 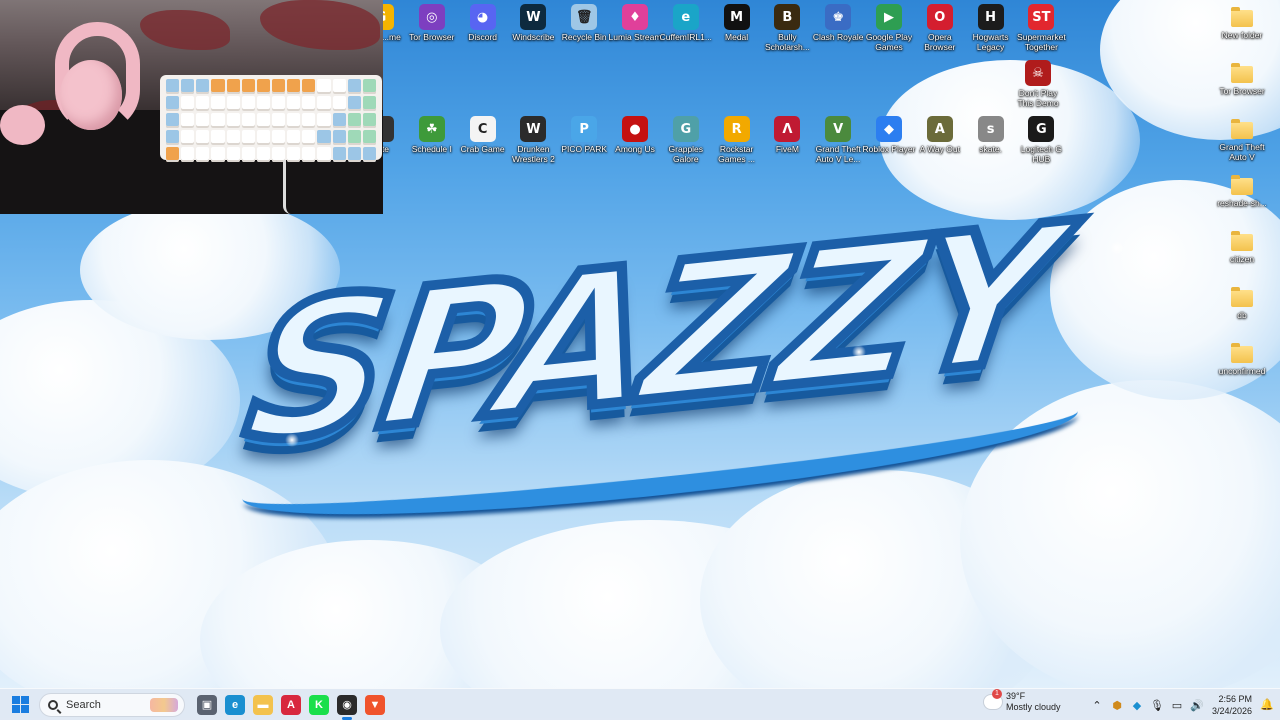 What do you see at coordinates (375, 704) in the screenshot?
I see `taskbar-app-brave: ▼` at bounding box center [375, 704].